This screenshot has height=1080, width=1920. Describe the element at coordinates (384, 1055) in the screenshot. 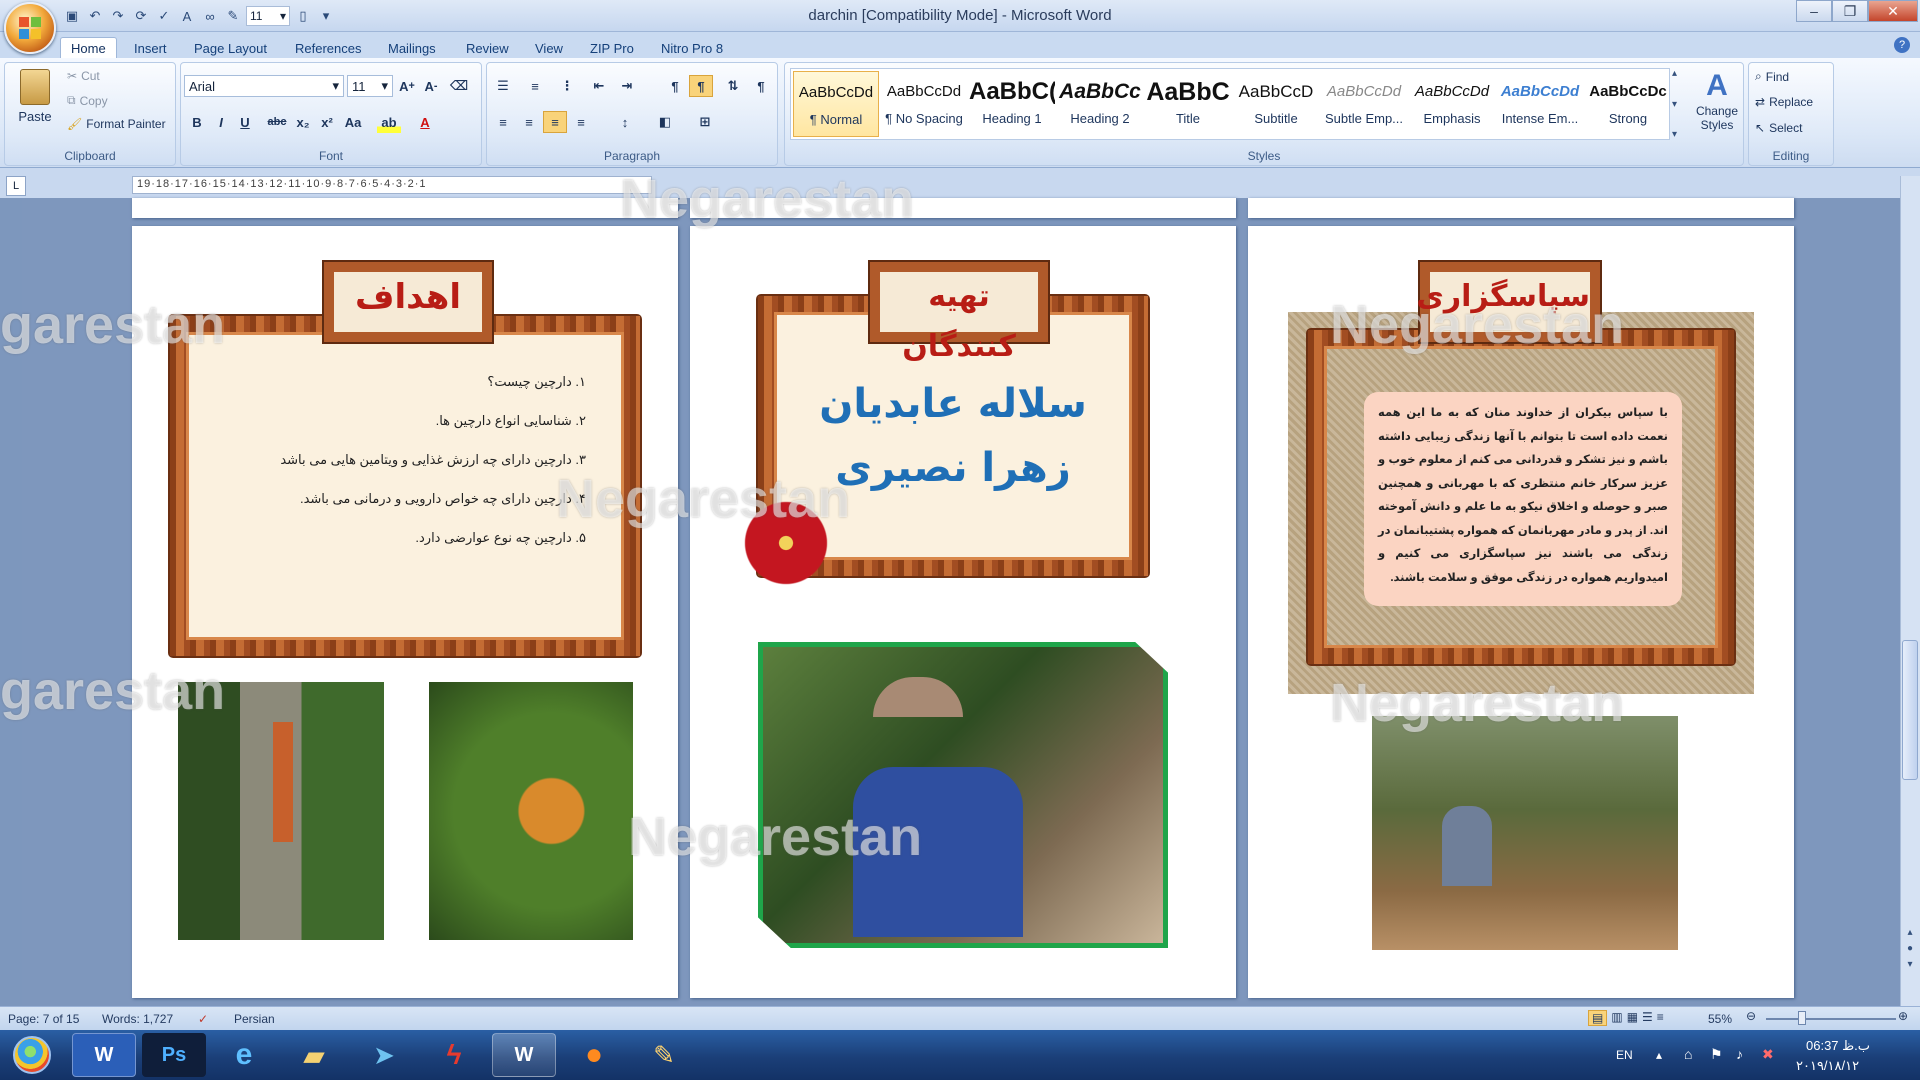

I see `telegram-icon: ➤` at that location.